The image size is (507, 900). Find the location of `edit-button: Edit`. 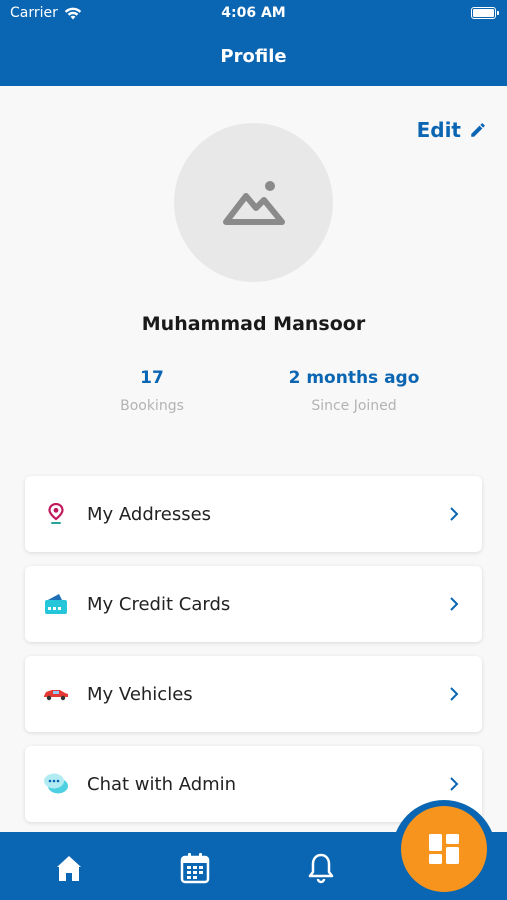

edit-button: Edit is located at coordinates (452, 130).